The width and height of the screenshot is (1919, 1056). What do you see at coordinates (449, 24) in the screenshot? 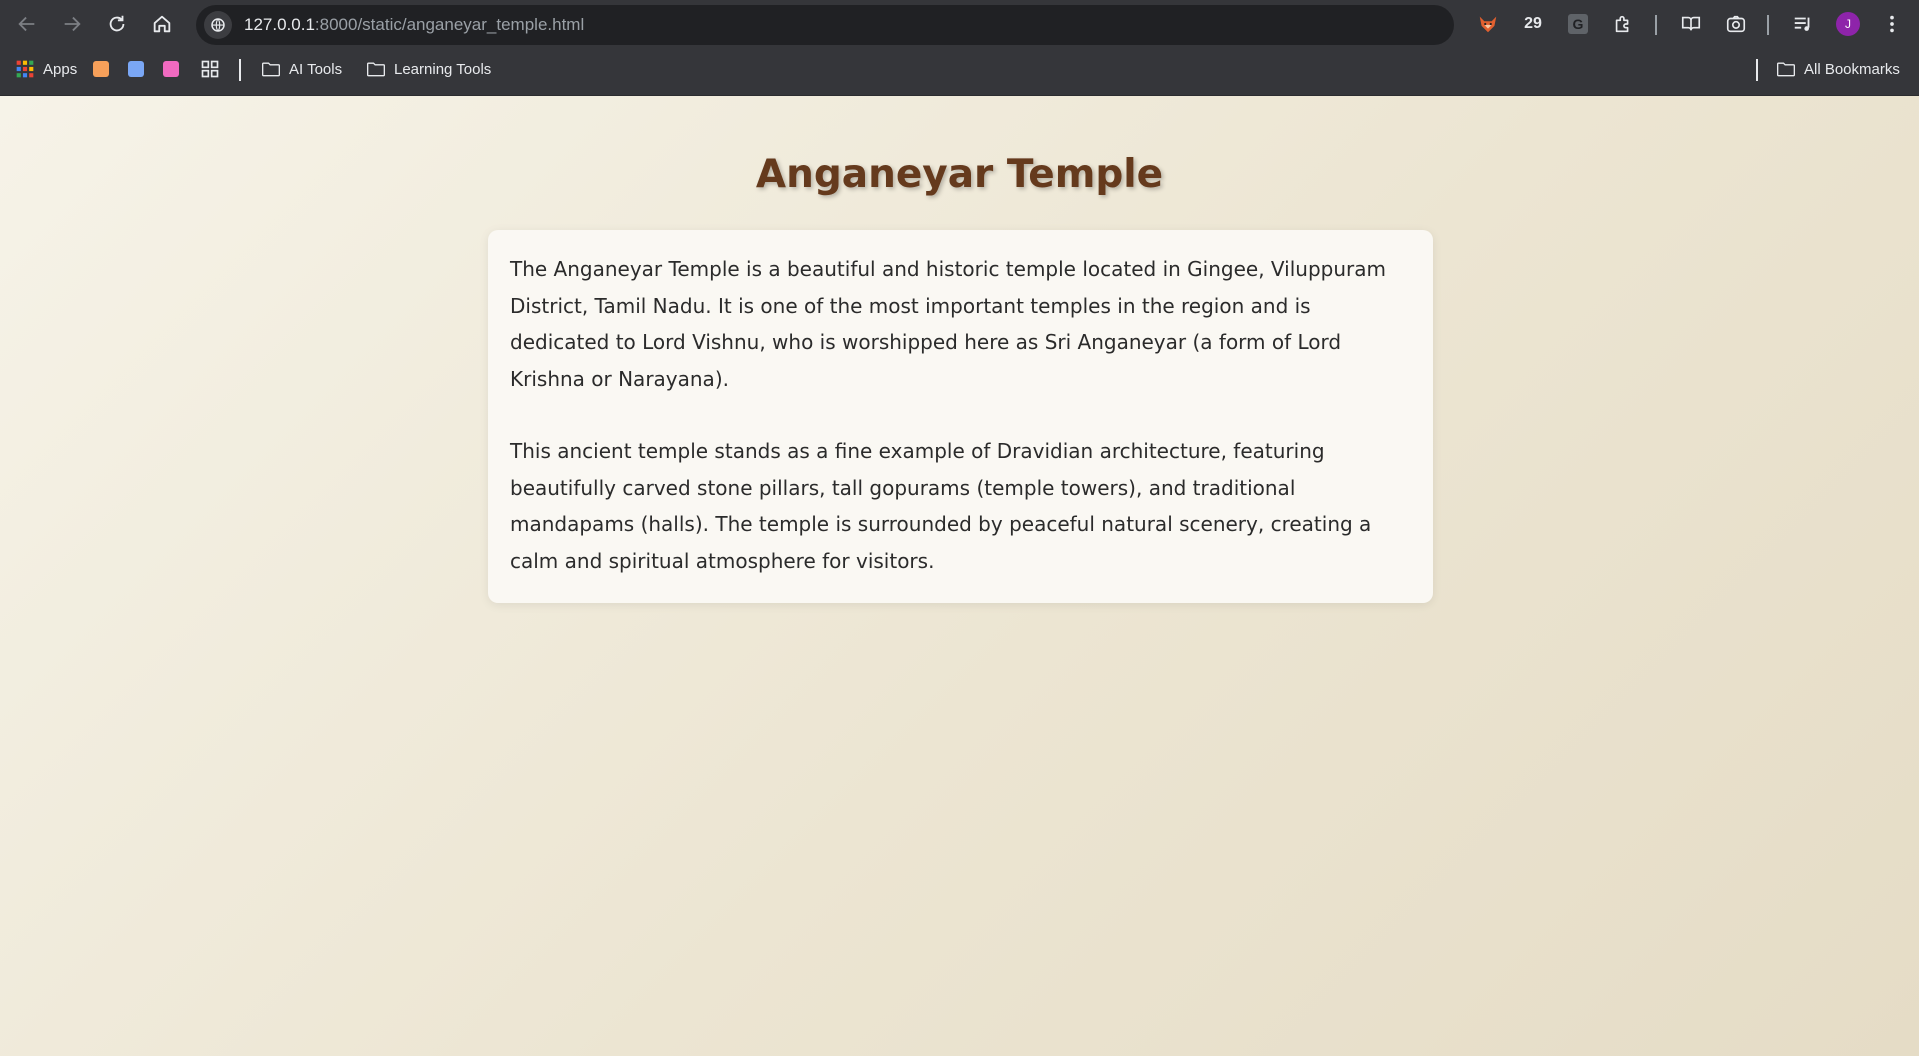
I see `url-path: :8000/static/anganeyar_temple.html` at bounding box center [449, 24].